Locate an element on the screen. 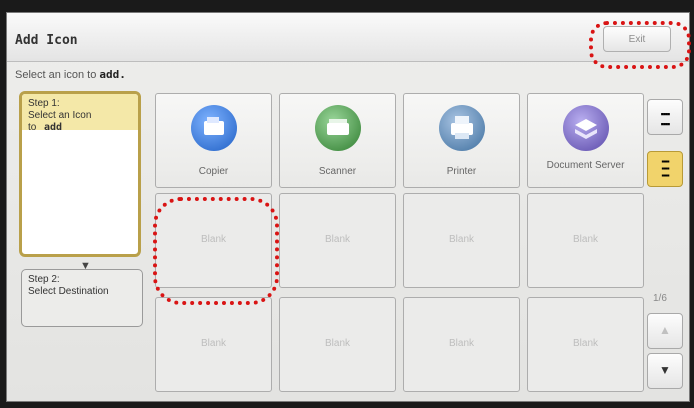 This screenshot has height=408, width=694. instruction-text: Select an icon to add. is located at coordinates (70, 74).